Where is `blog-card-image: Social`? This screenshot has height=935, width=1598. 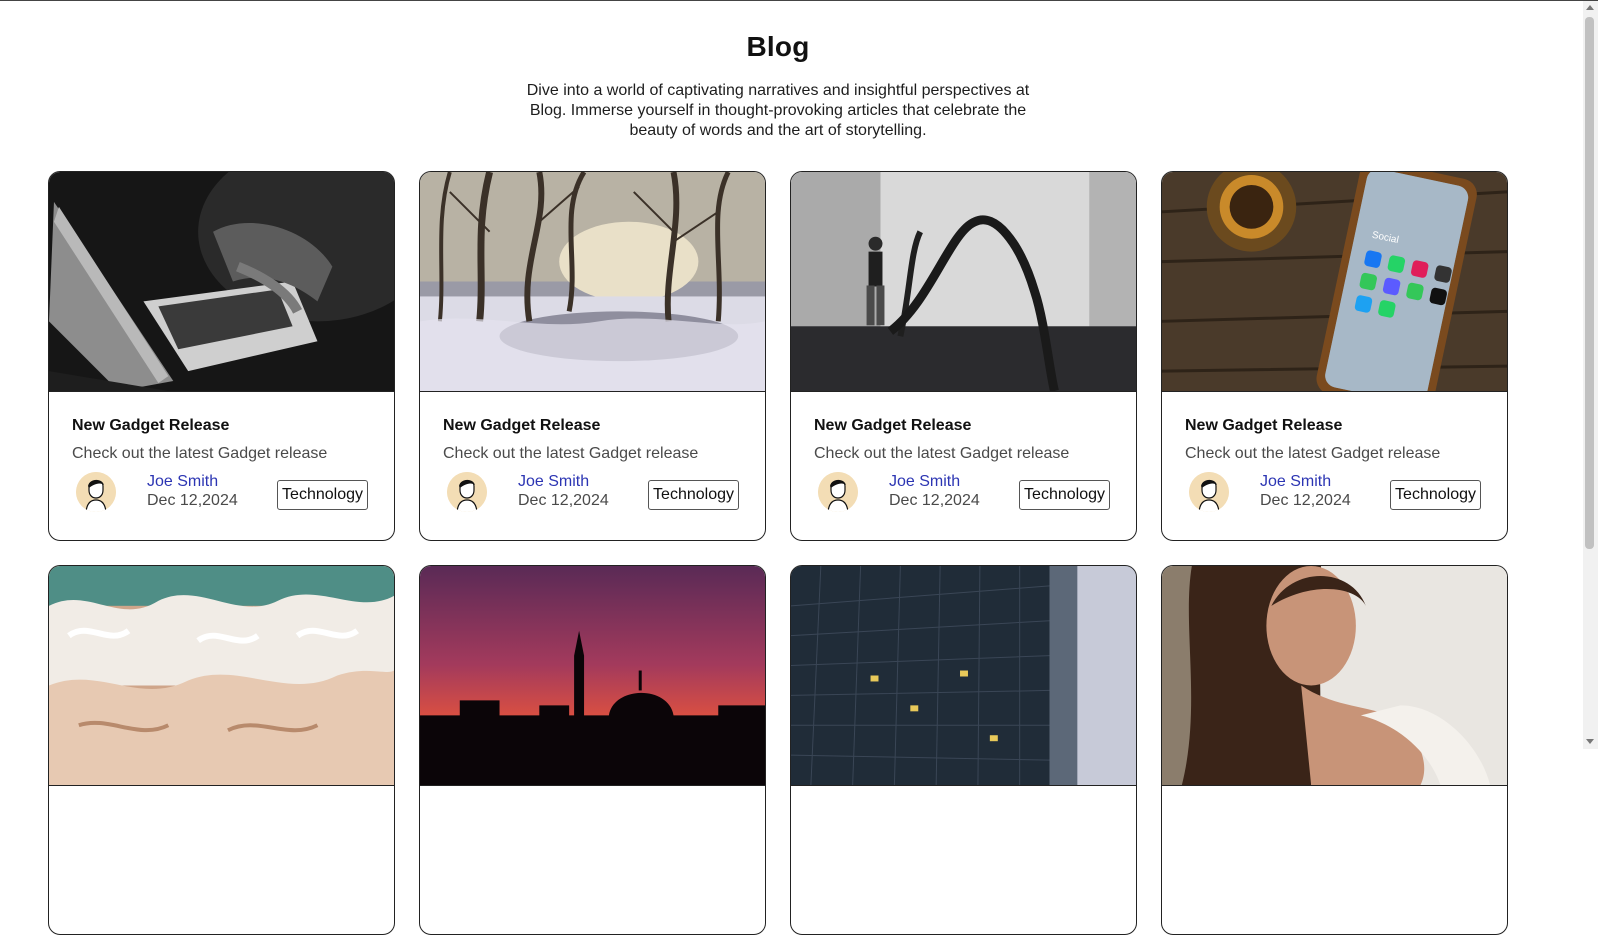 blog-card-image: Social is located at coordinates (1334, 282).